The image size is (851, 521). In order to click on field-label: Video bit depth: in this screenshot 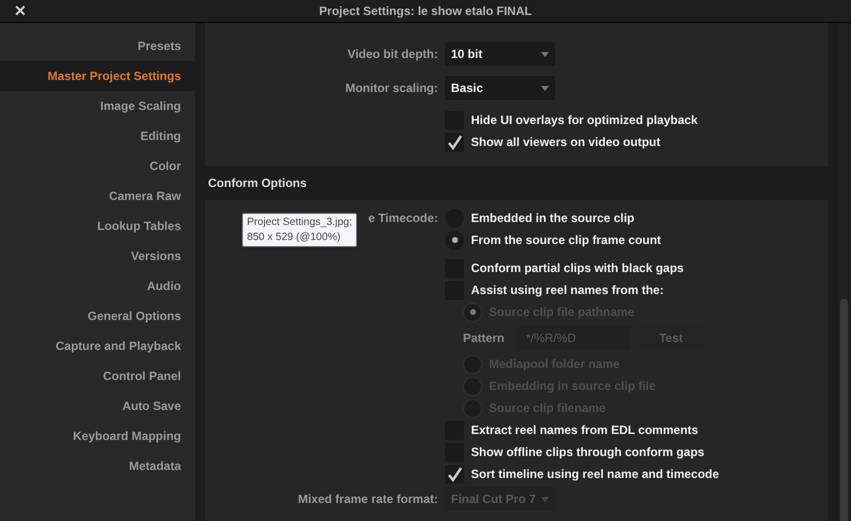, I will do `click(393, 54)`.